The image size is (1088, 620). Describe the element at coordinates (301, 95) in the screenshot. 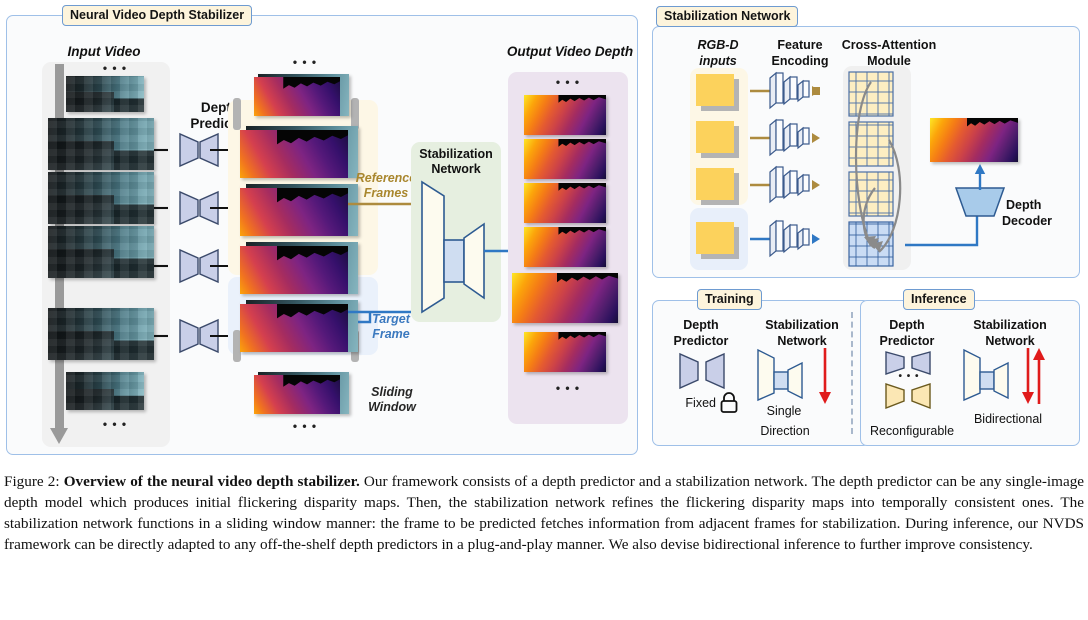

I see `mid-depth-frame-top` at that location.